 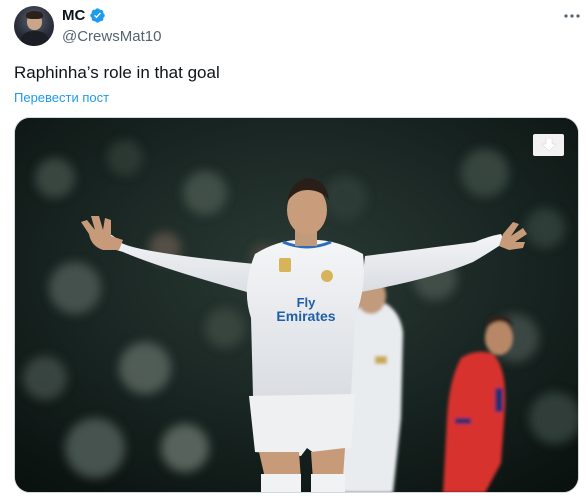 What do you see at coordinates (117, 72) in the screenshot?
I see `tweet-text: Raphinha’s role in that goal` at bounding box center [117, 72].